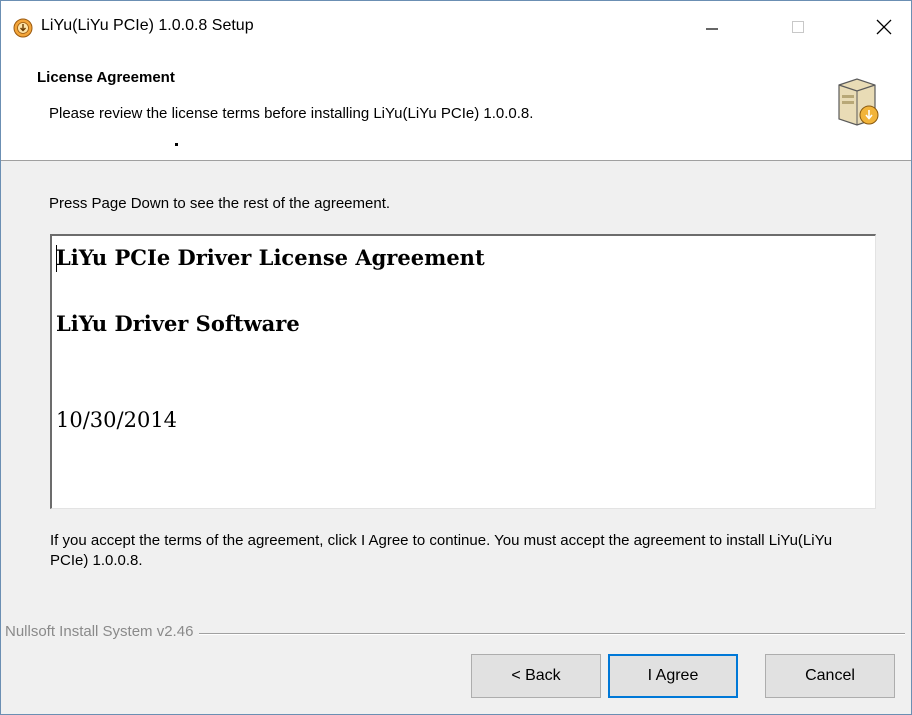 This screenshot has height=715, width=912. Describe the element at coordinates (536, 676) in the screenshot. I see `back-button: < Back` at that location.